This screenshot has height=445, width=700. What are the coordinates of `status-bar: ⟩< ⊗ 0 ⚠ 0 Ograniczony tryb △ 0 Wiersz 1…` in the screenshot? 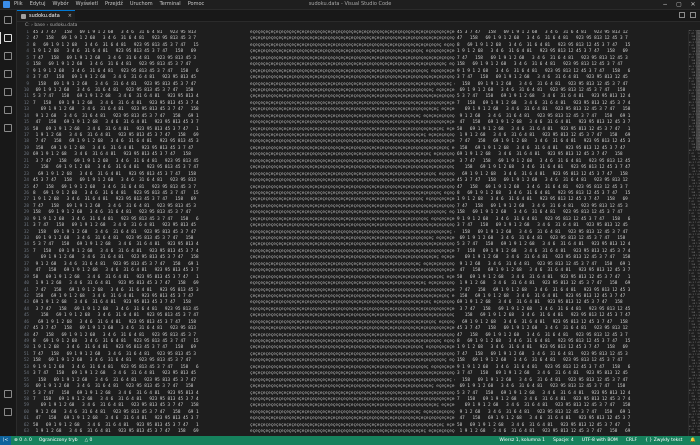 It's located at (350, 440).